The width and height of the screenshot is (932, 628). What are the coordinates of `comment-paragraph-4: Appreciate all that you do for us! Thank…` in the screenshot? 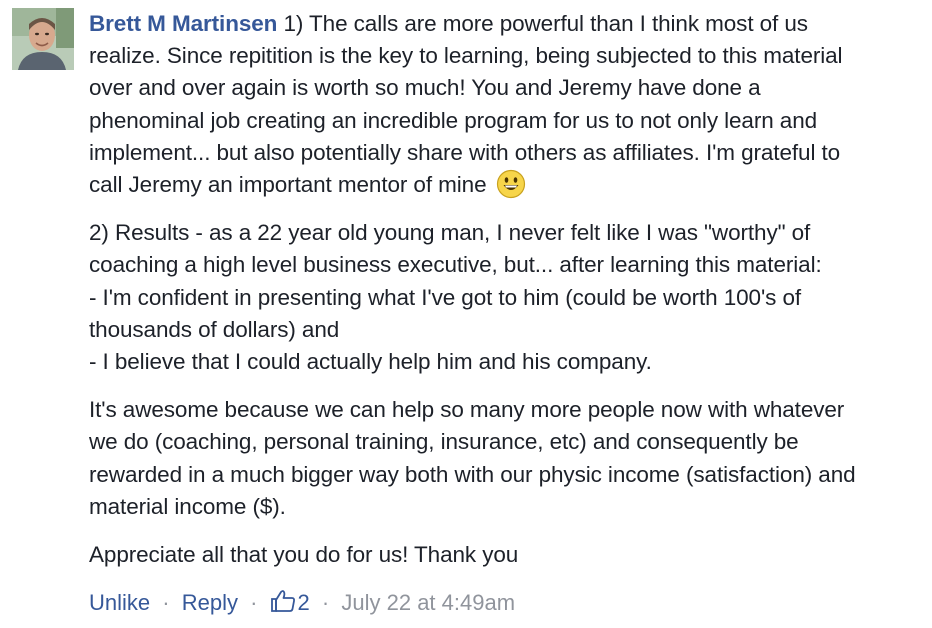 It's located at (508, 555).